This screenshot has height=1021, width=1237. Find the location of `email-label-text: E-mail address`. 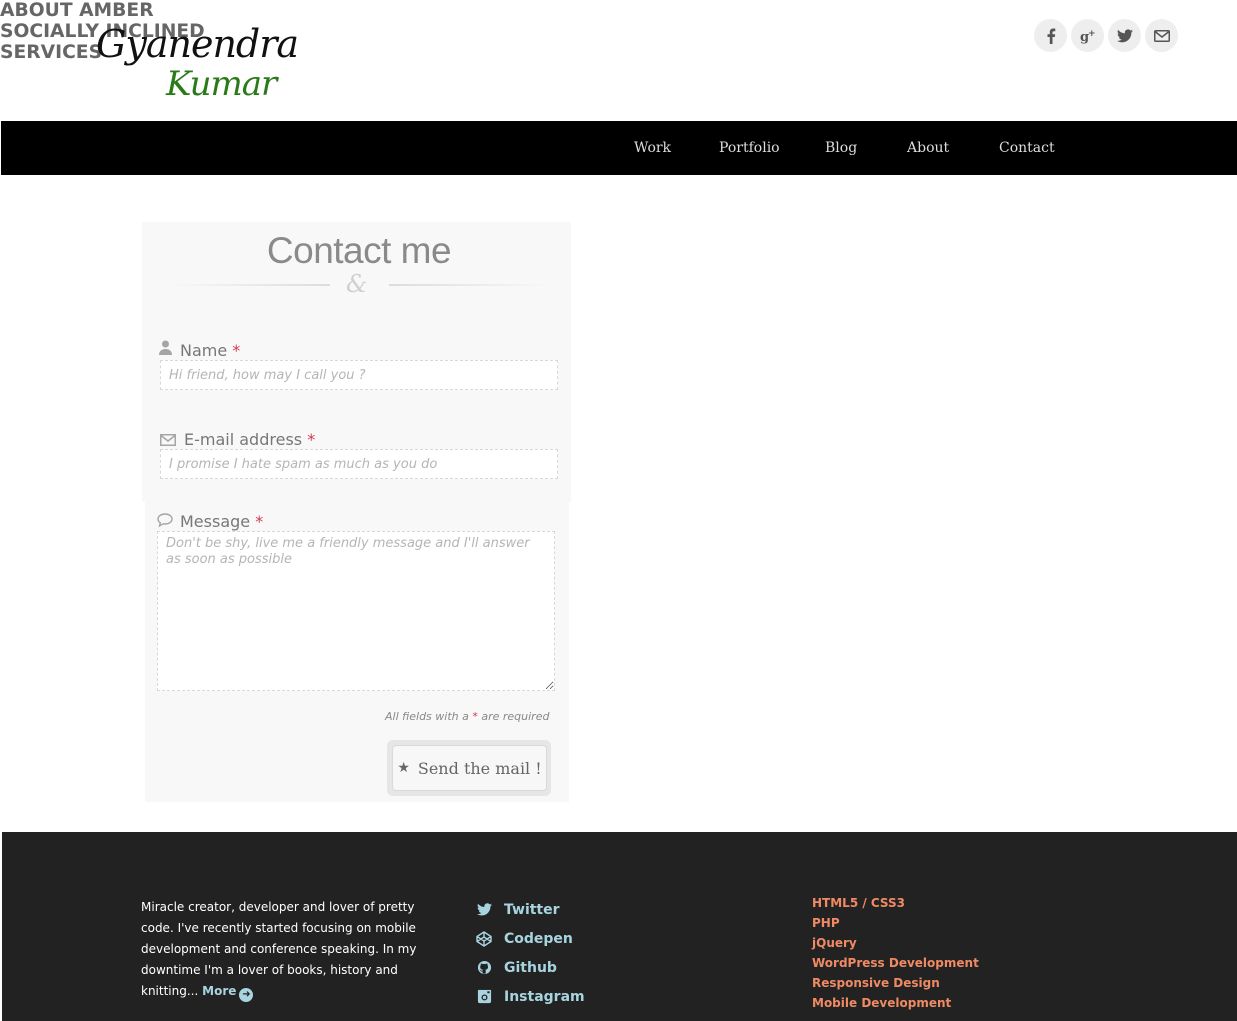

email-label-text: E-mail address is located at coordinates (243, 439).